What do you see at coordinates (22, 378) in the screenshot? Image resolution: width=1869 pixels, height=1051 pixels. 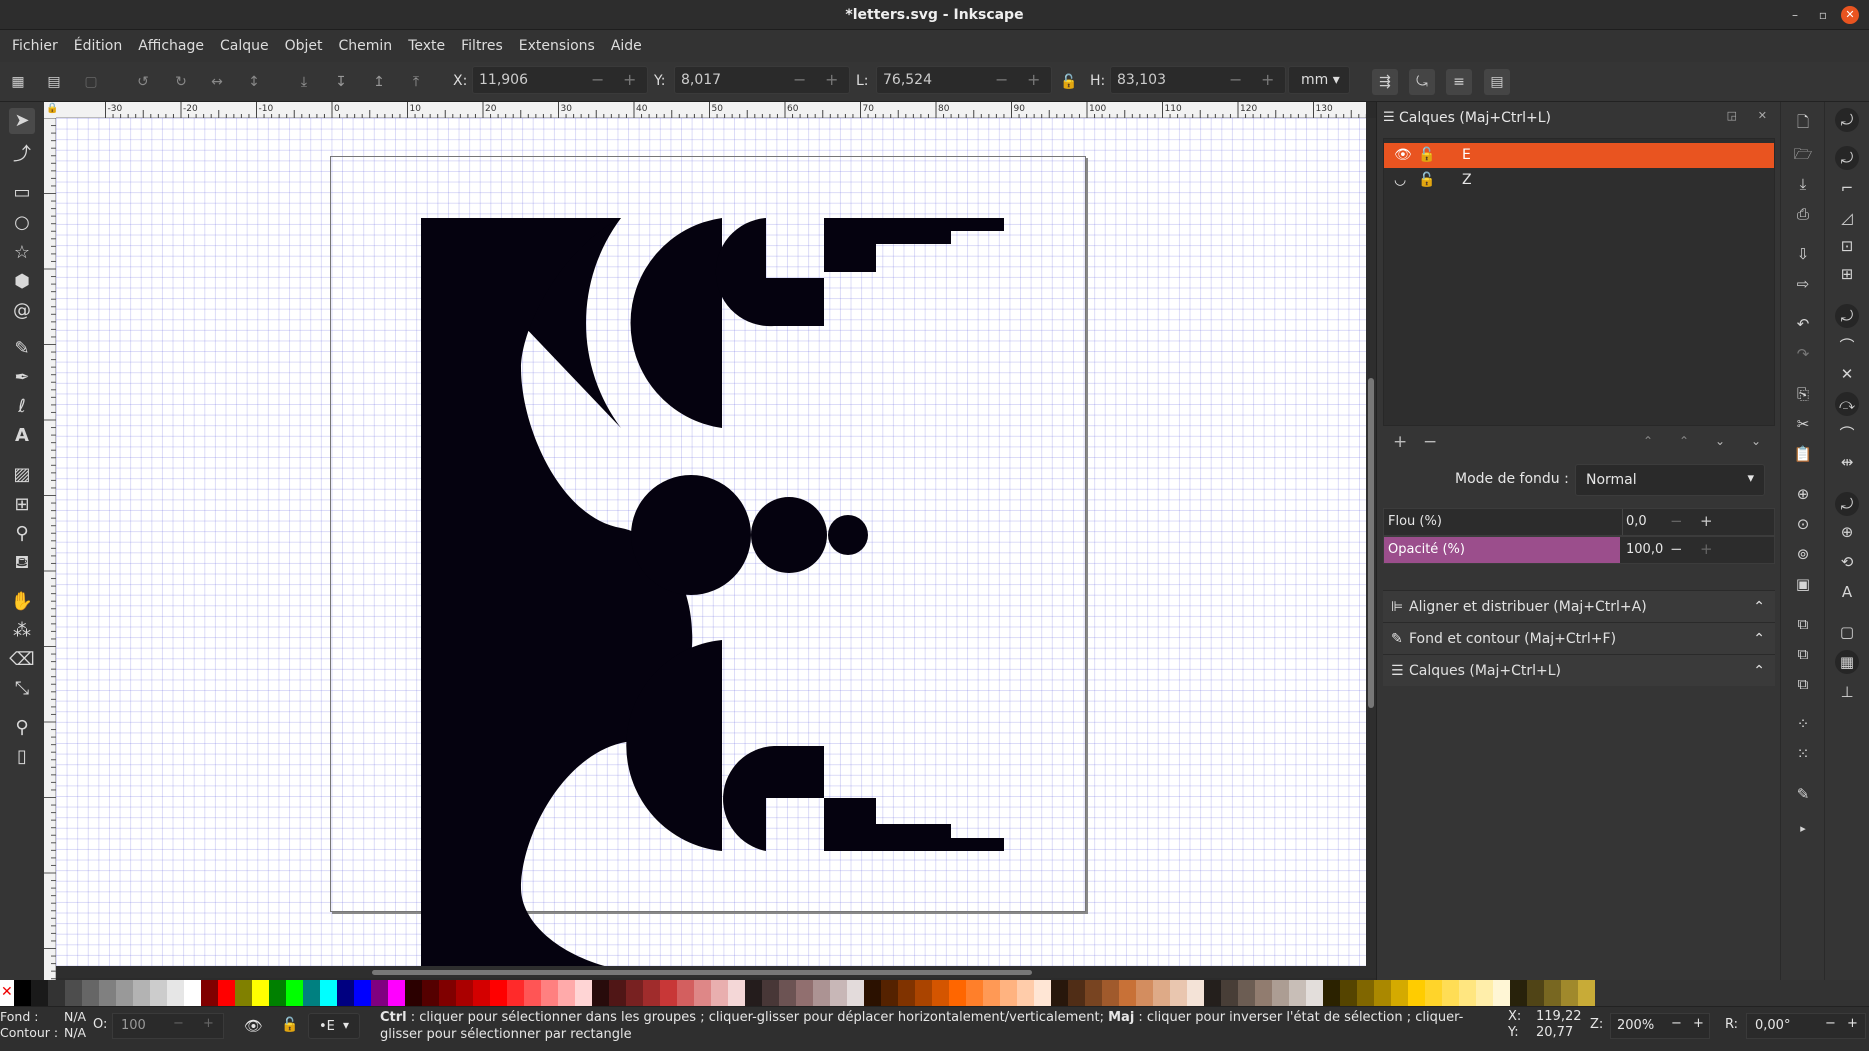 I see `pen-tool-icon: ✒` at bounding box center [22, 378].